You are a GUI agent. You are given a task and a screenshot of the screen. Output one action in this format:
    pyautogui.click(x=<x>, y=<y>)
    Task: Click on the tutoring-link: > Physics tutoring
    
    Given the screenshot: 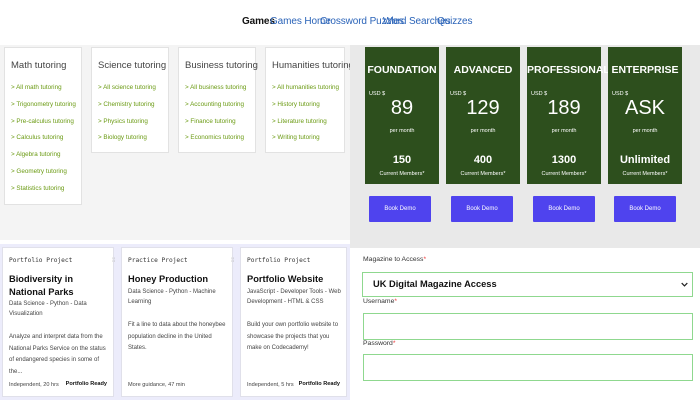 What is the action you would take?
    pyautogui.click(x=127, y=126)
    